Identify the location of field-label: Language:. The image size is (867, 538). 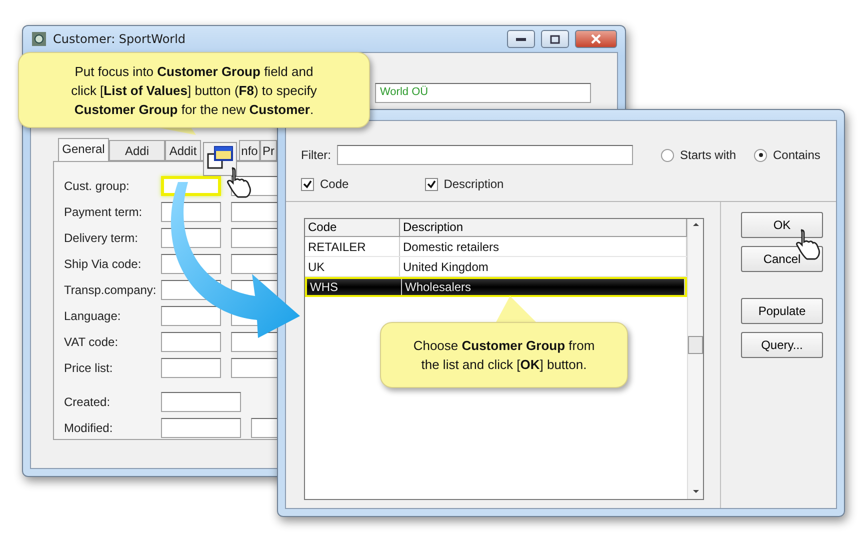
(93, 316).